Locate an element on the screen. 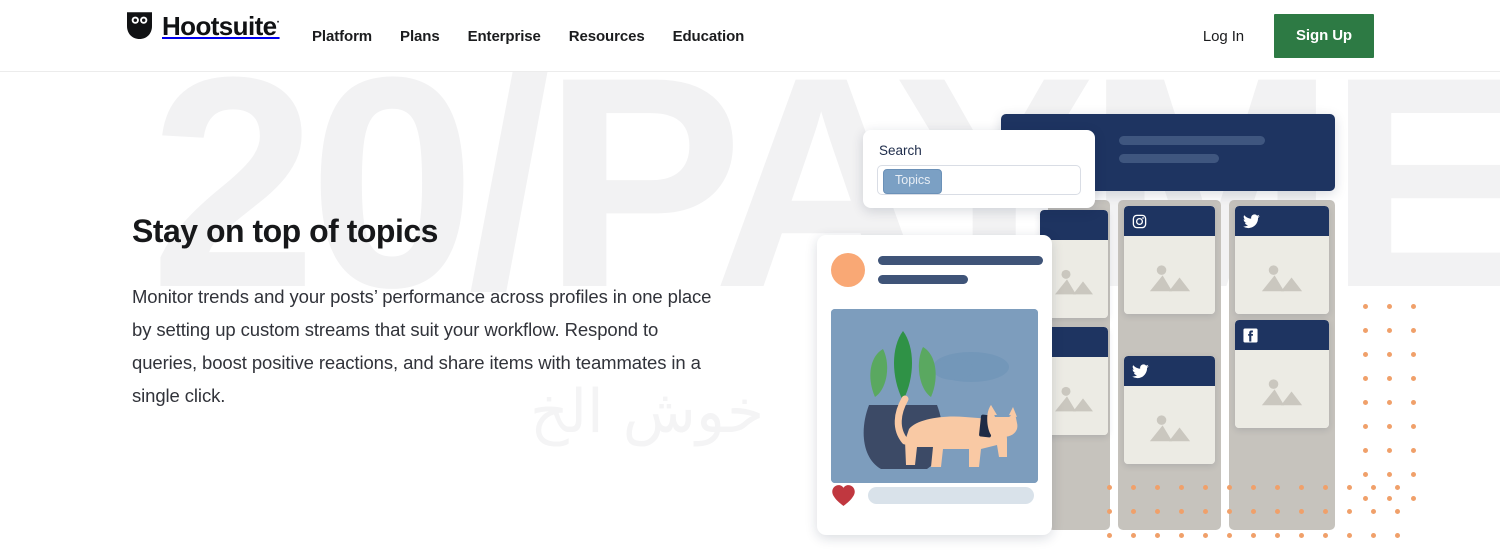 This screenshot has width=1500, height=550. login-link: Log In is located at coordinates (1223, 36).